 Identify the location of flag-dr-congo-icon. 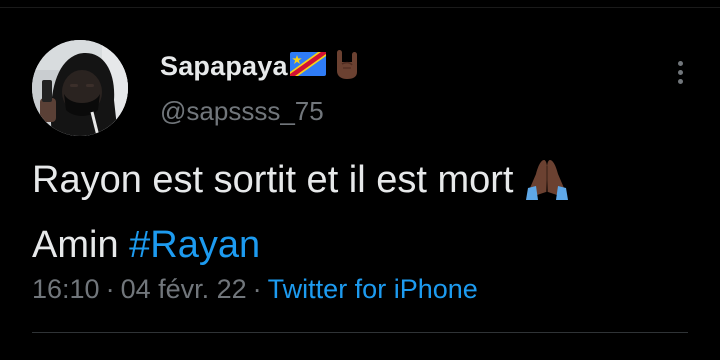
(307, 66).